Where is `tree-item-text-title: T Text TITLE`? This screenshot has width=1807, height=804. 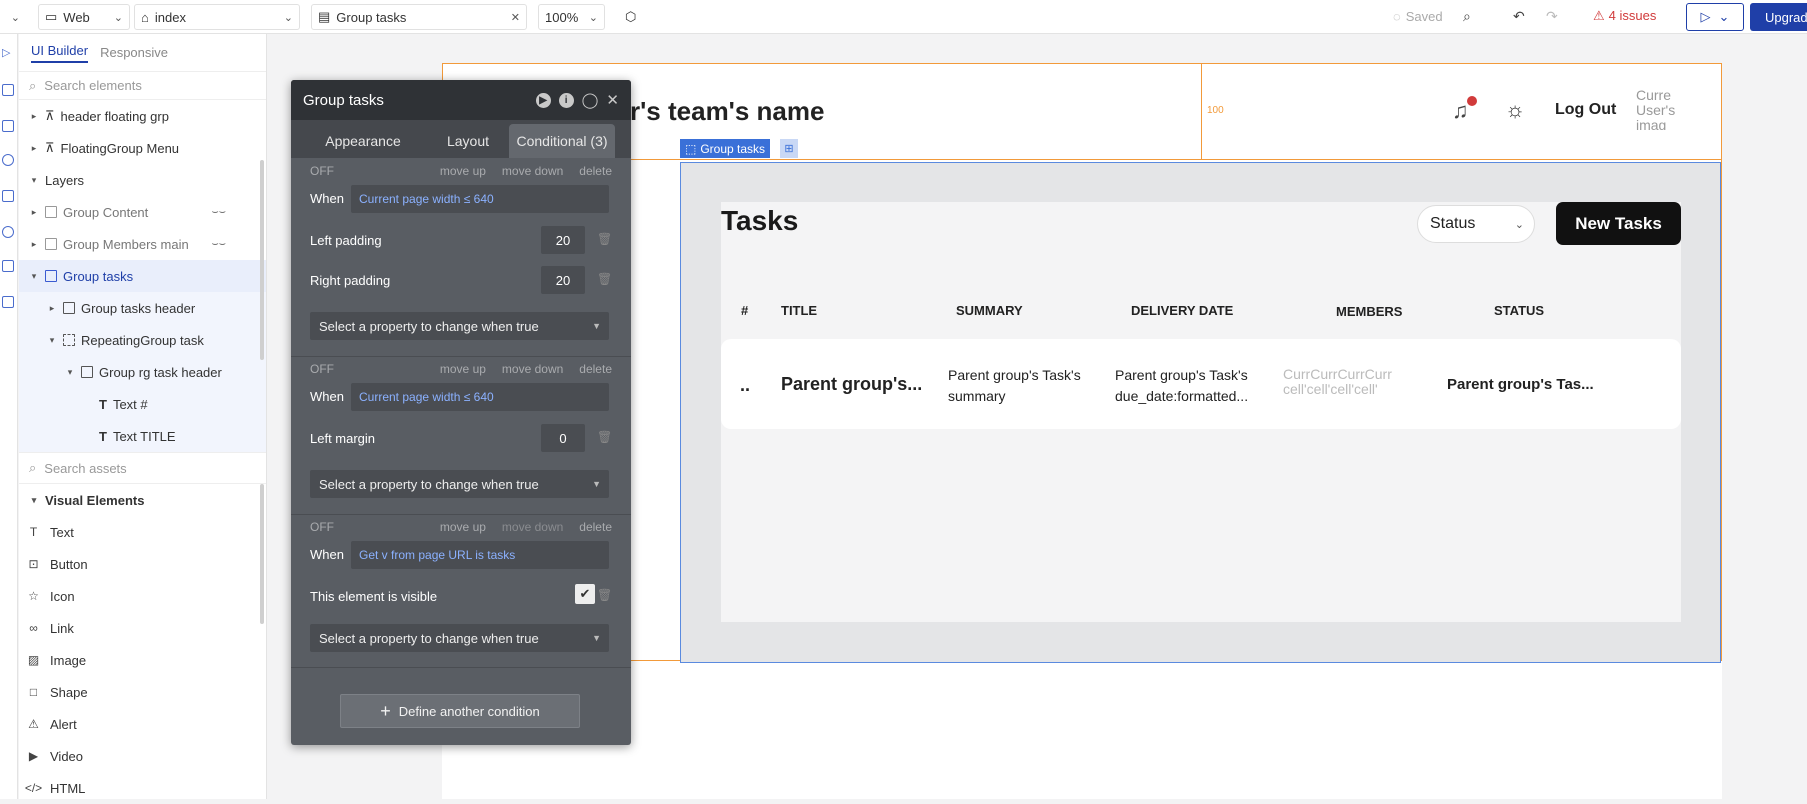 tree-item-text-title: T Text TITLE is located at coordinates (142, 436).